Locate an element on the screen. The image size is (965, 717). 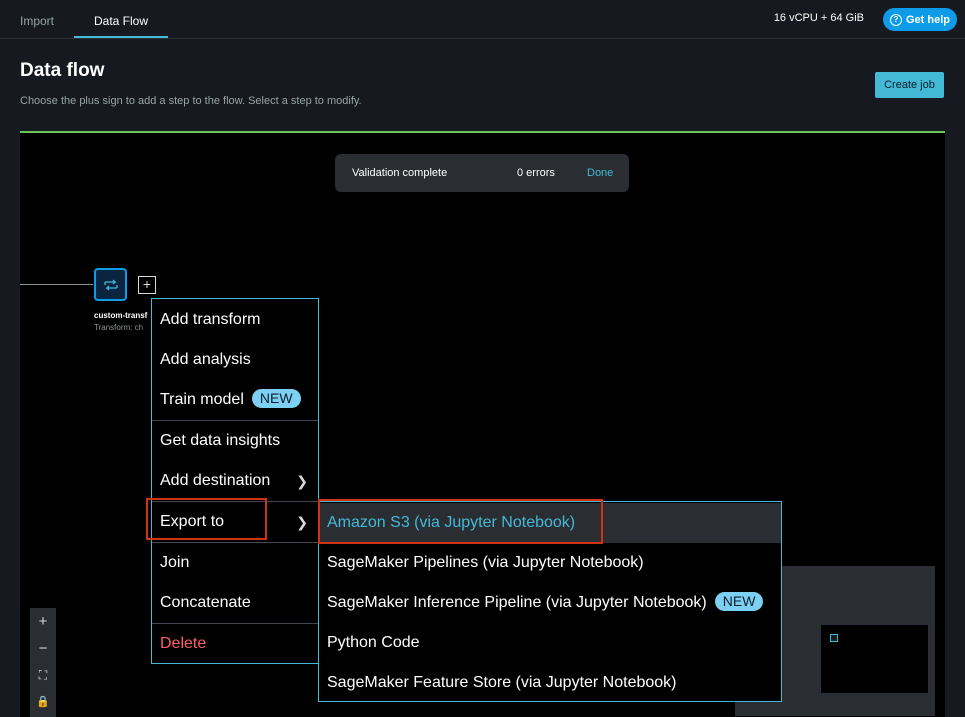
menu-label: Get data insights is located at coordinates (220, 440).